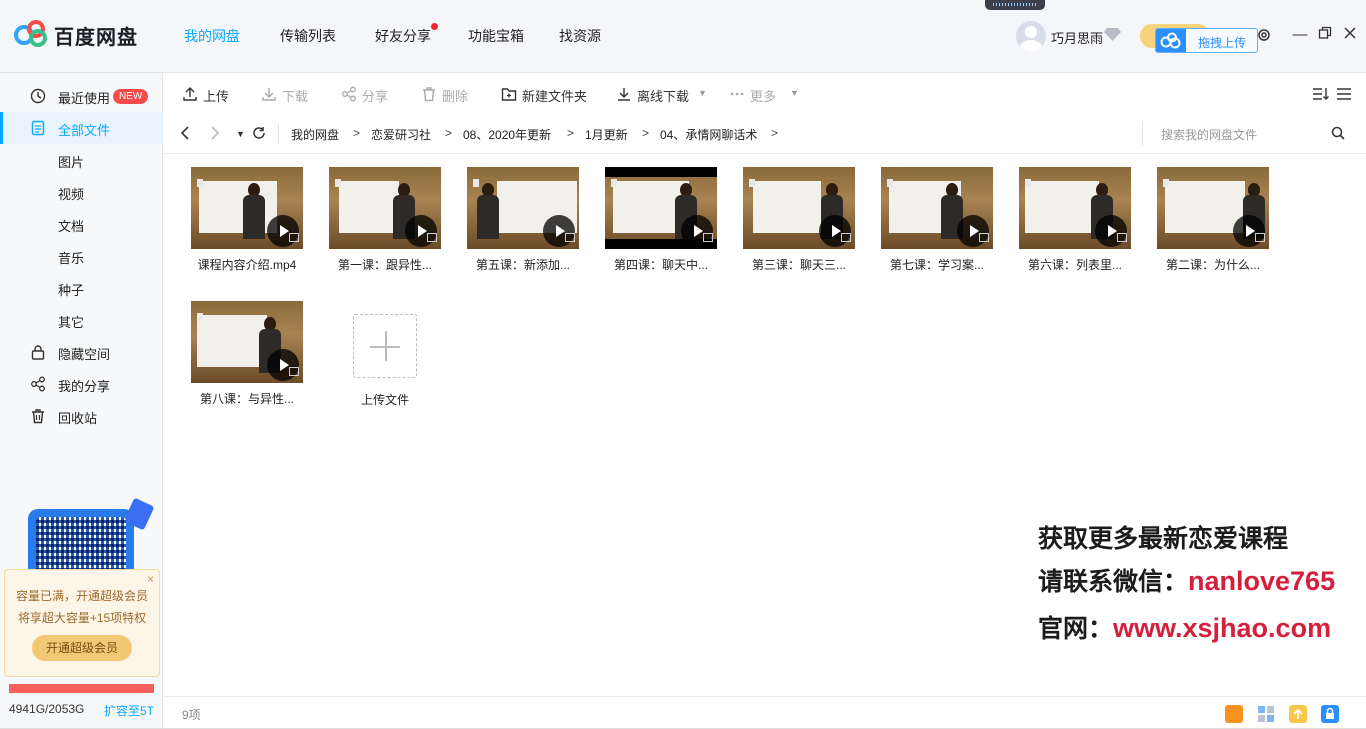 Image resolution: width=1366 pixels, height=729 pixels. Describe the element at coordinates (606, 134) in the screenshot. I see `breadcrumb-item: 1月更新` at that location.